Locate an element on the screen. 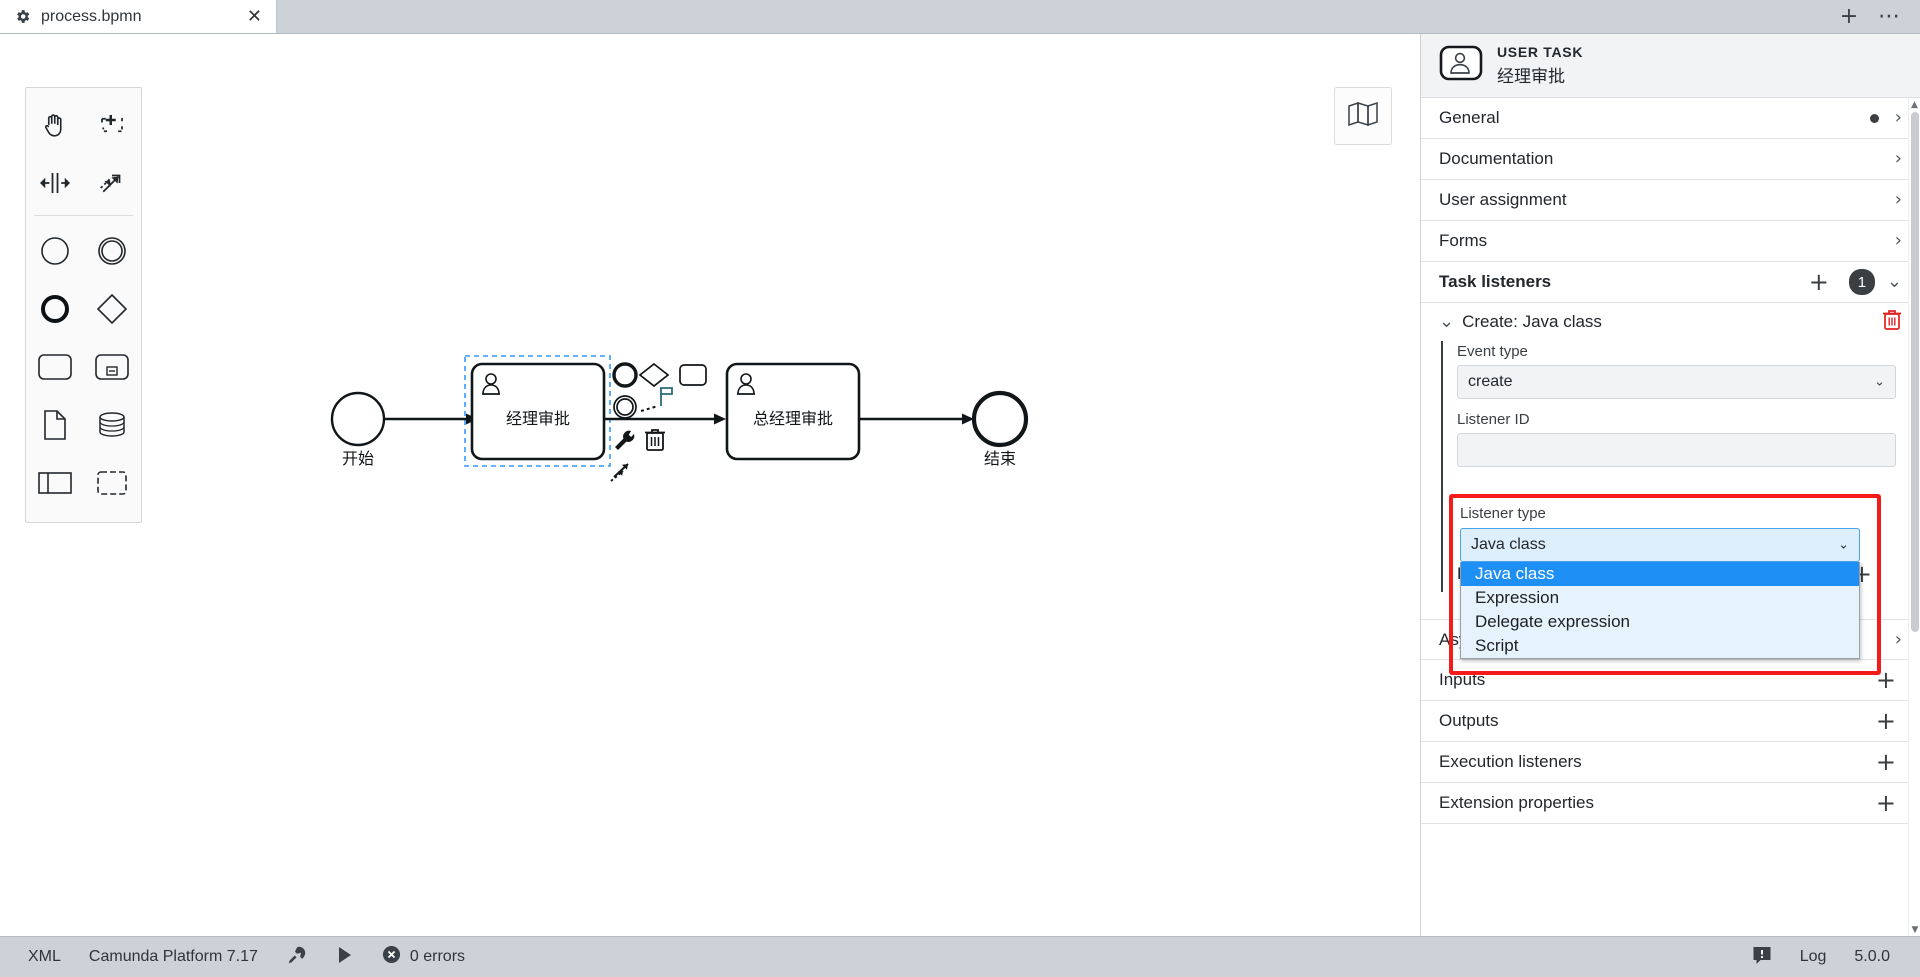 The height and width of the screenshot is (977, 1920). option-script: Script is located at coordinates (1660, 646).